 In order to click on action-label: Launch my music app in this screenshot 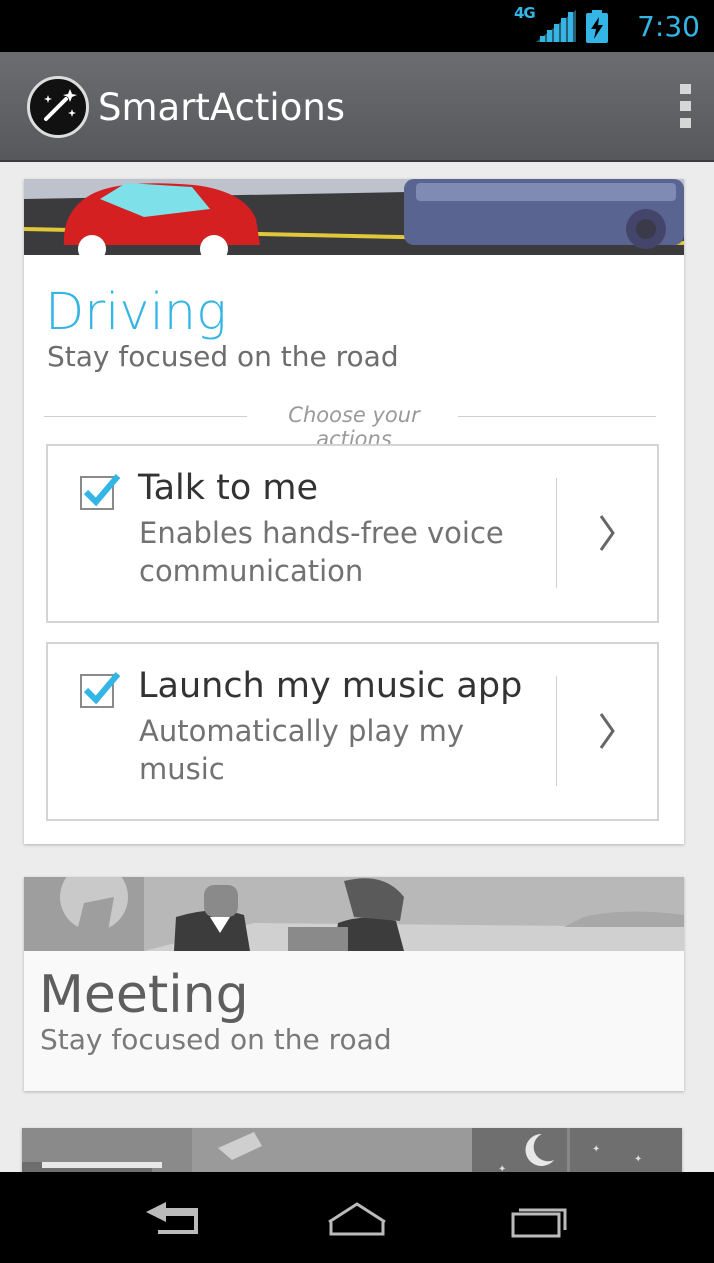, I will do `click(330, 686)`.